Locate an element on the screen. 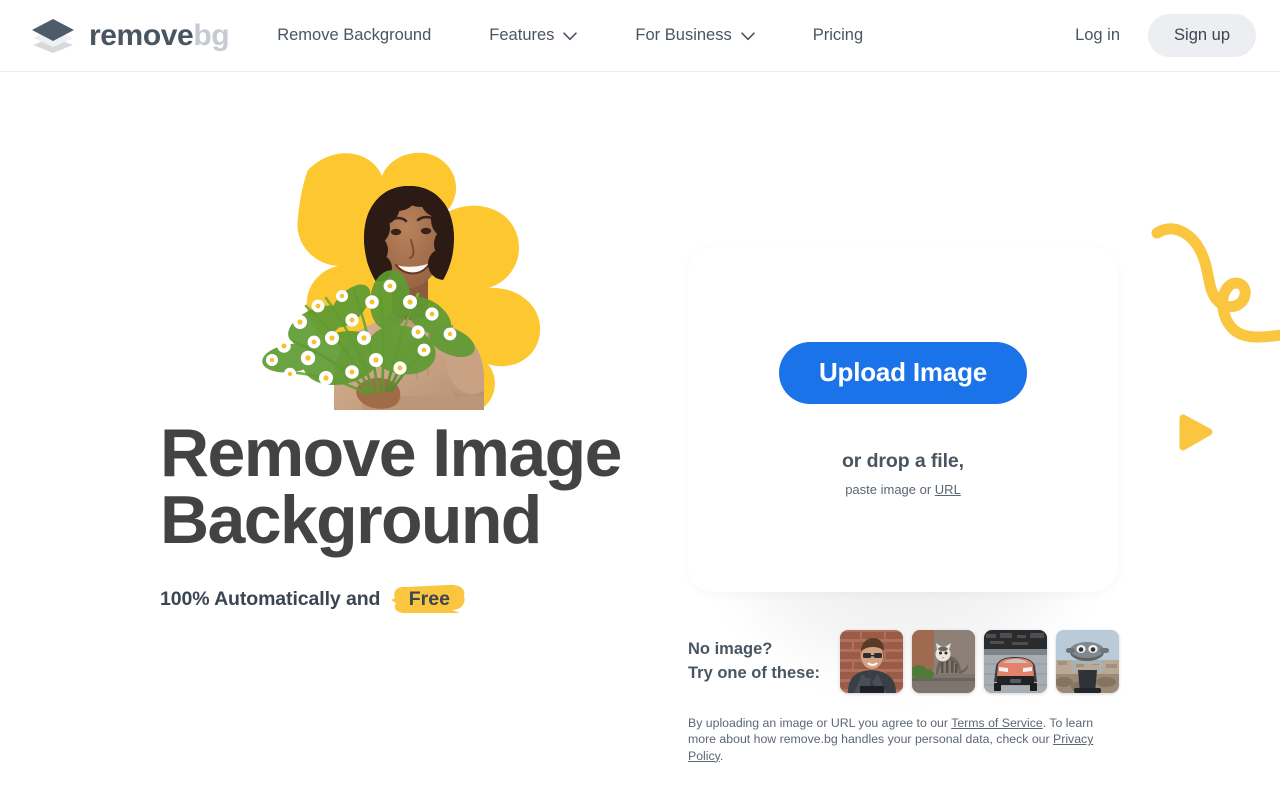 The image size is (1280, 800). header-account-actions: Log in Sign up is located at coordinates (1158, 35).